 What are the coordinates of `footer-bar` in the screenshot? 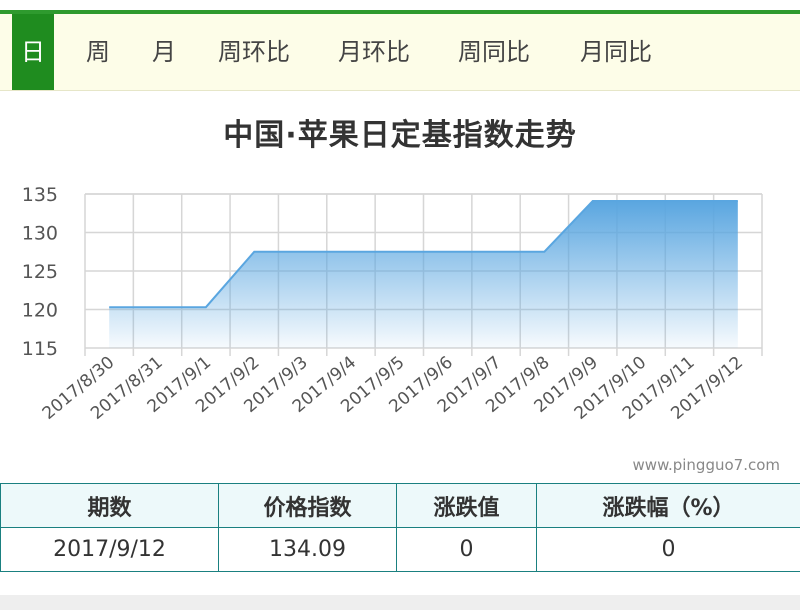 It's located at (400, 602).